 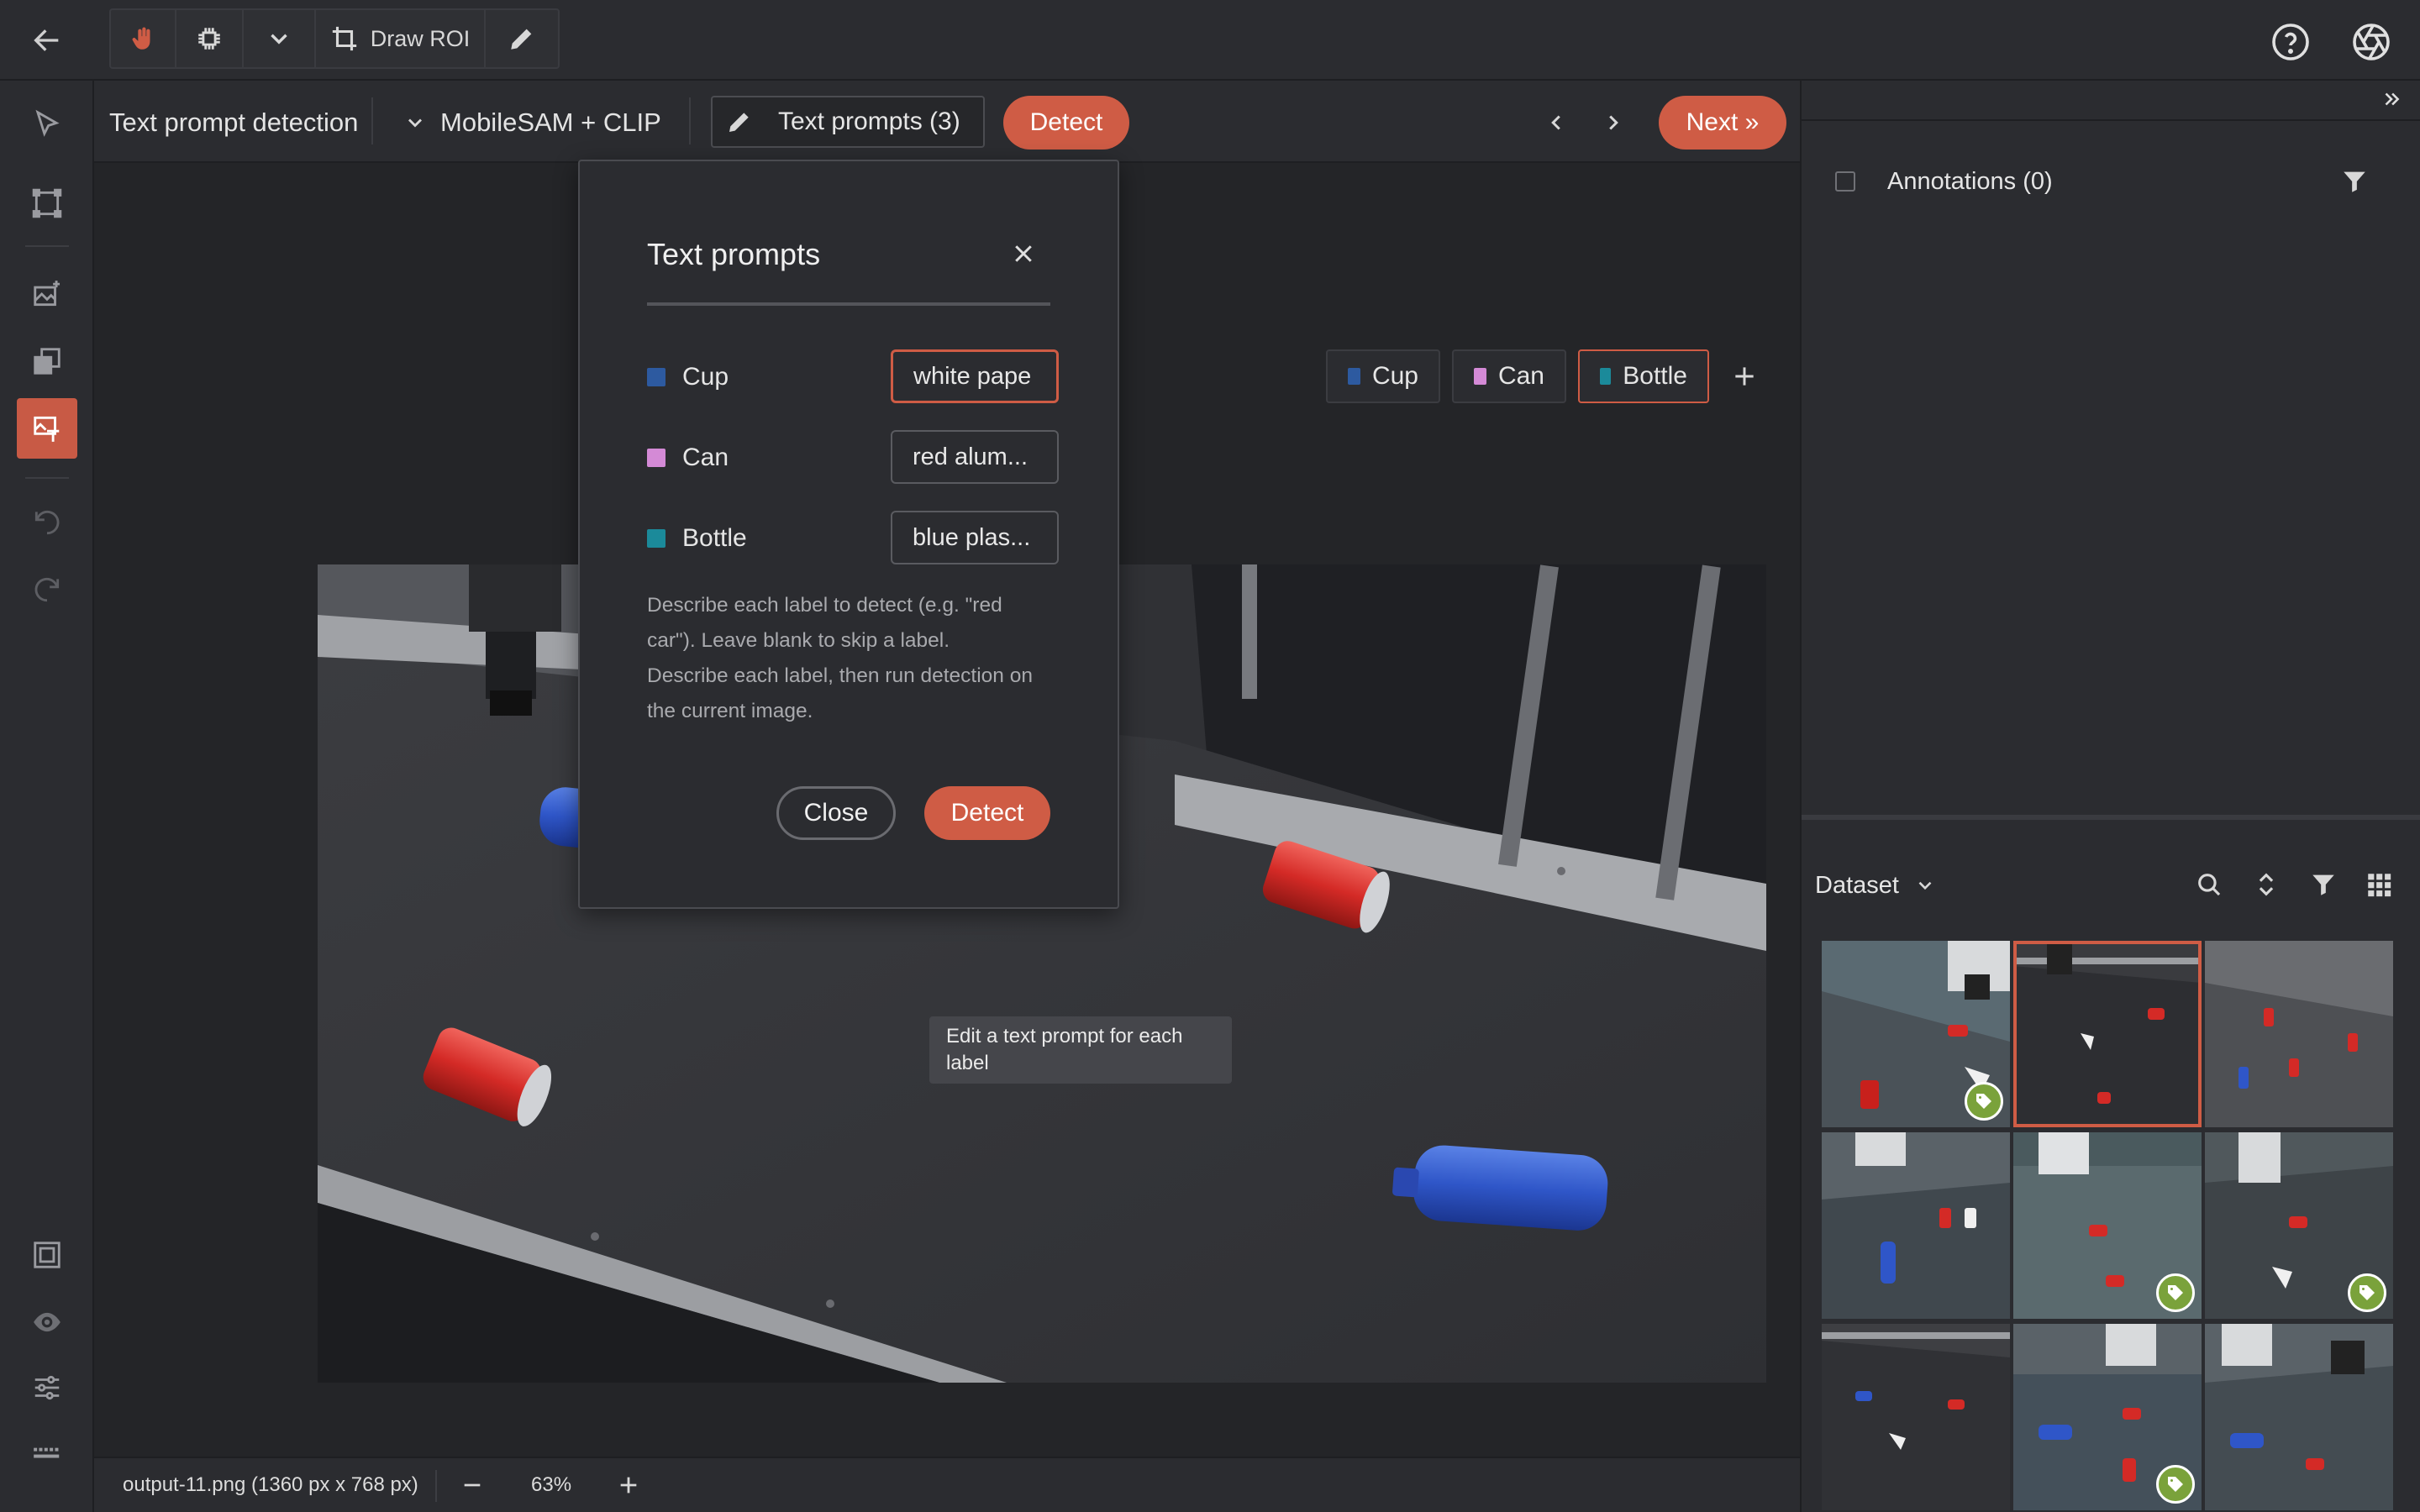 I want to click on label-chip-text: Cup, so click(x=1394, y=376).